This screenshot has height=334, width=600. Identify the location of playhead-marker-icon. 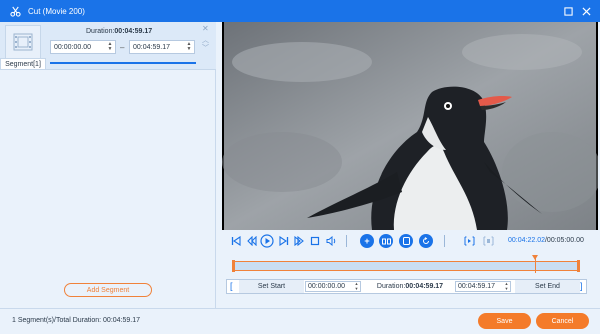
(535, 257).